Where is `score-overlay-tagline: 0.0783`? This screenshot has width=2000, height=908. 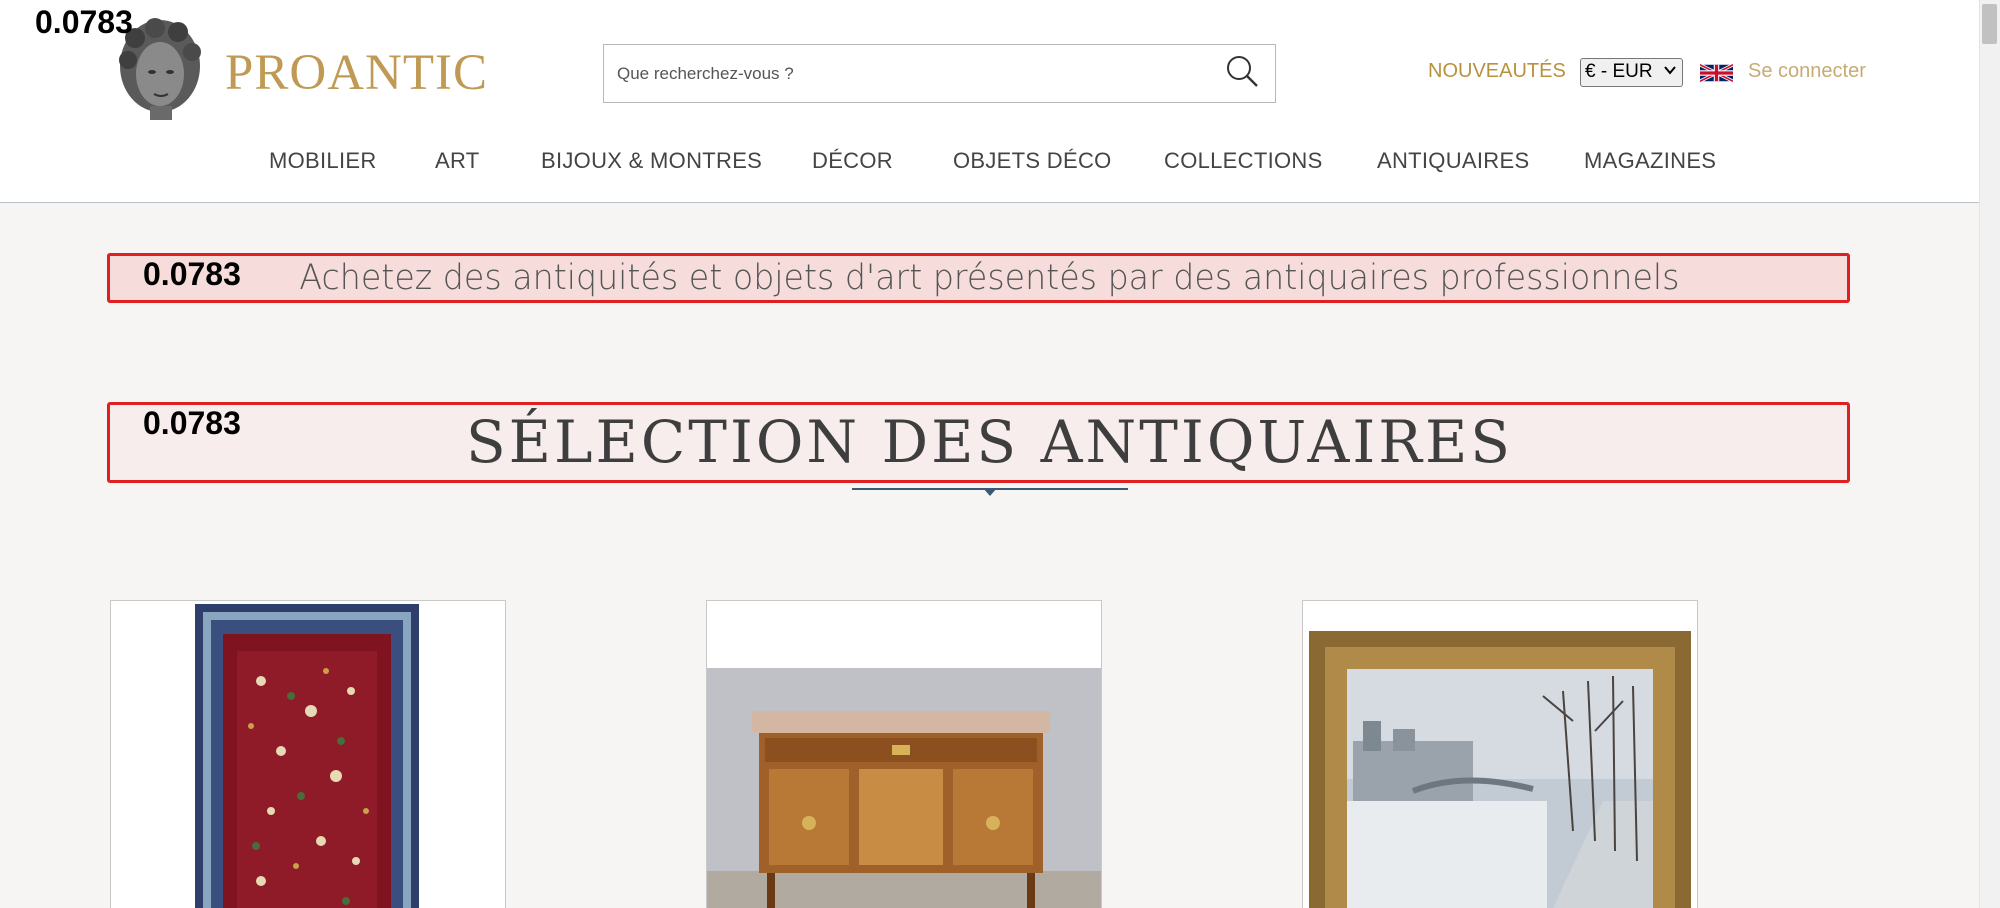
score-overlay-tagline: 0.0783 is located at coordinates (192, 274).